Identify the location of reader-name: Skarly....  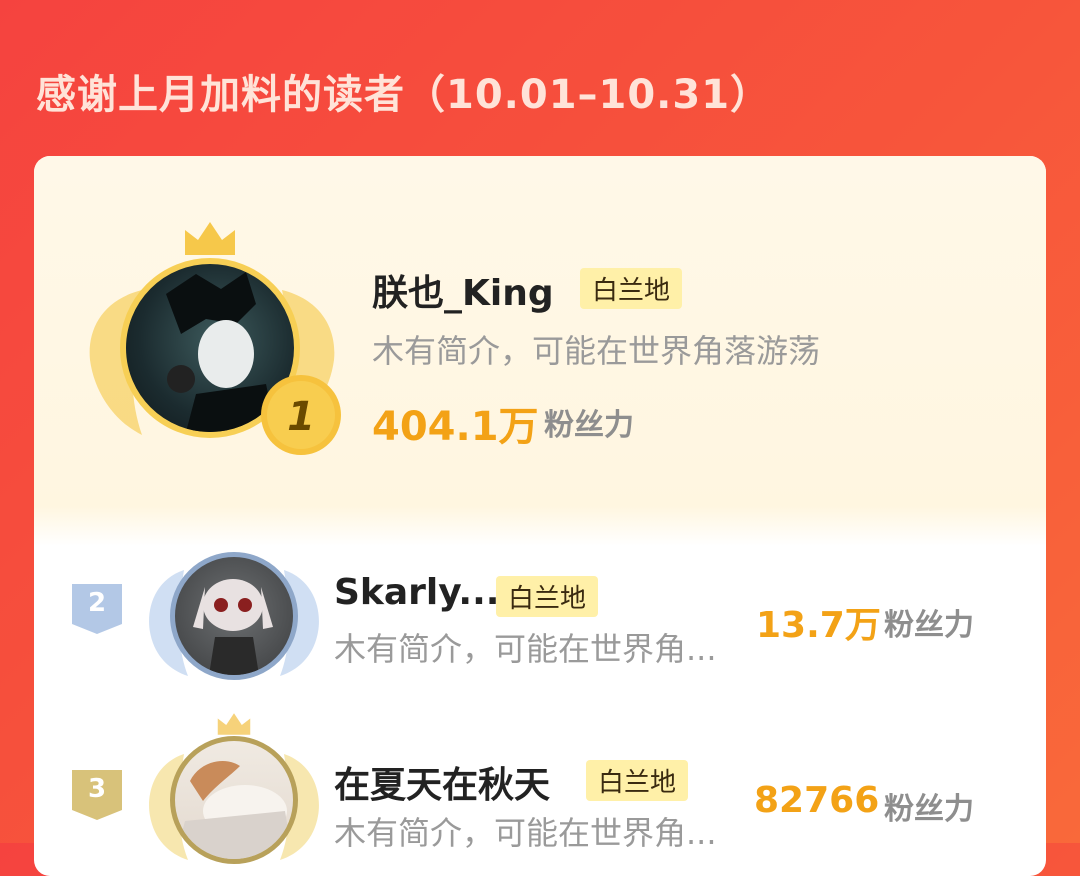
(416, 592).